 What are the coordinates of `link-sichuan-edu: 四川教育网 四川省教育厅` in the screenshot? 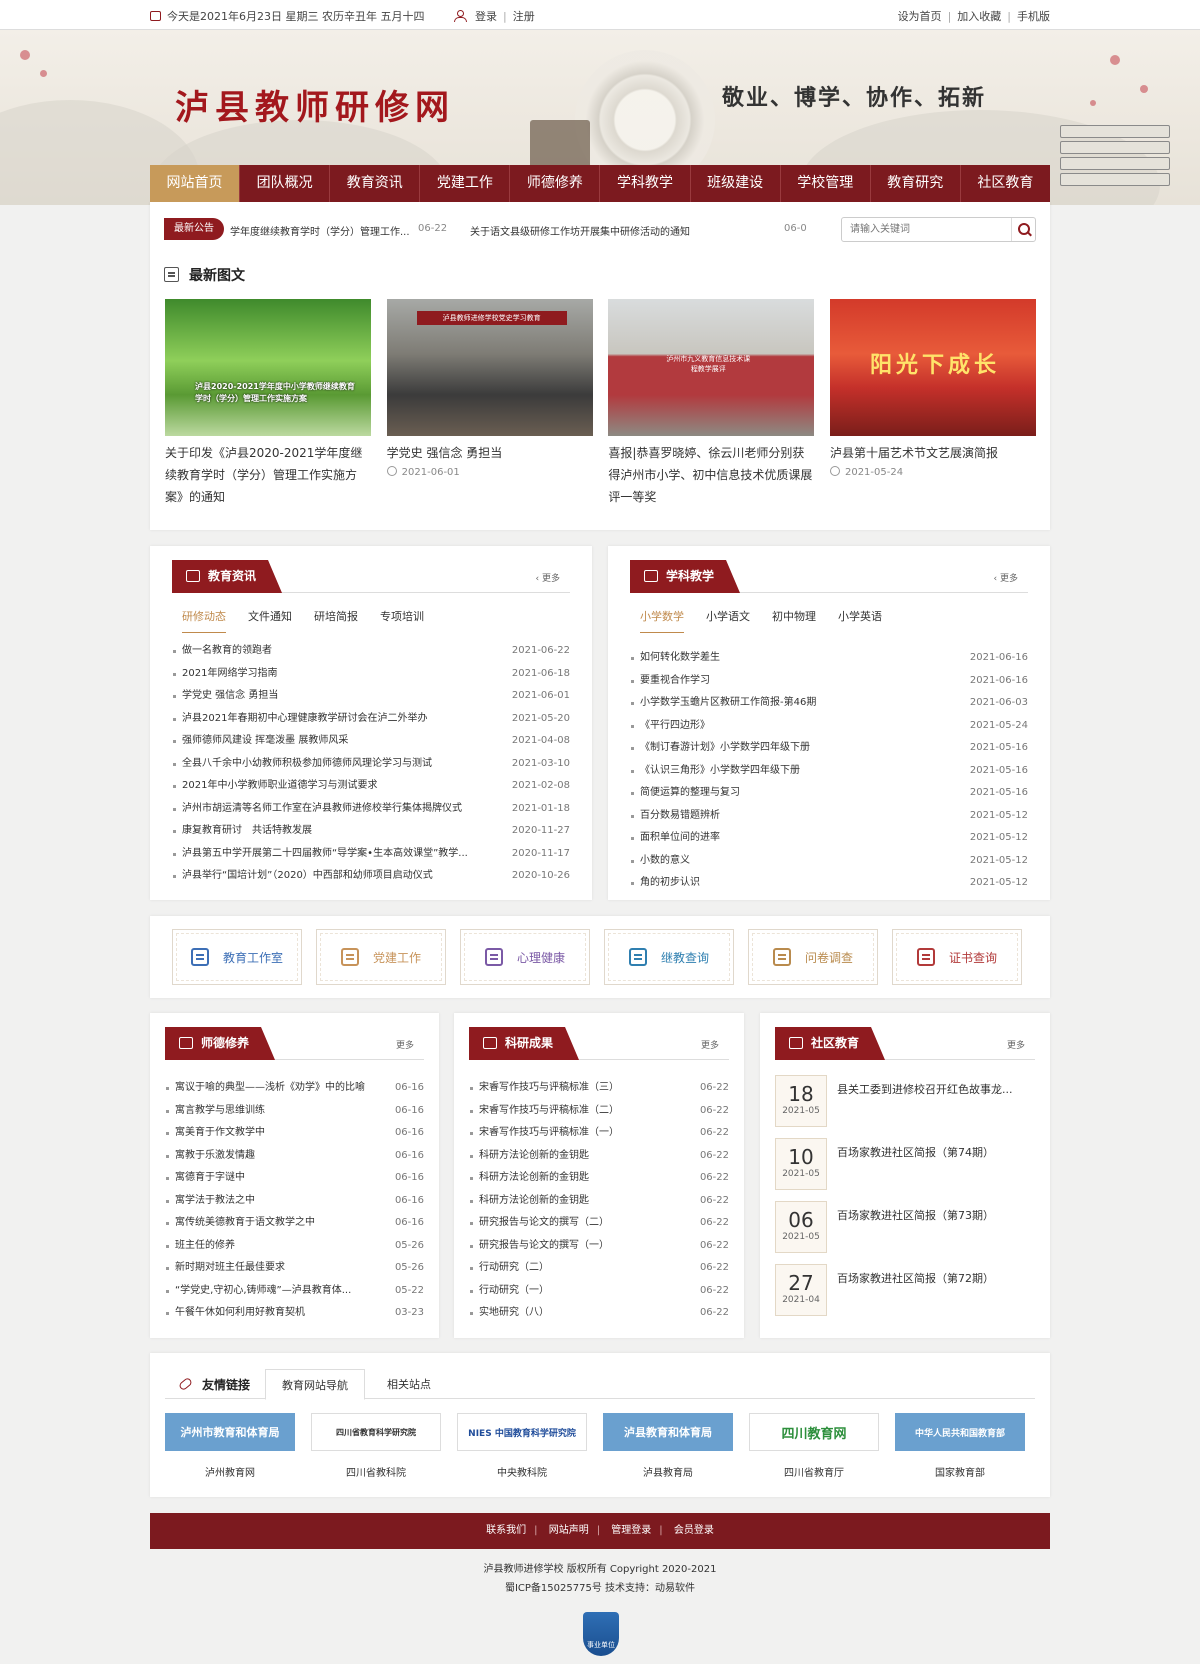 It's located at (814, 1446).